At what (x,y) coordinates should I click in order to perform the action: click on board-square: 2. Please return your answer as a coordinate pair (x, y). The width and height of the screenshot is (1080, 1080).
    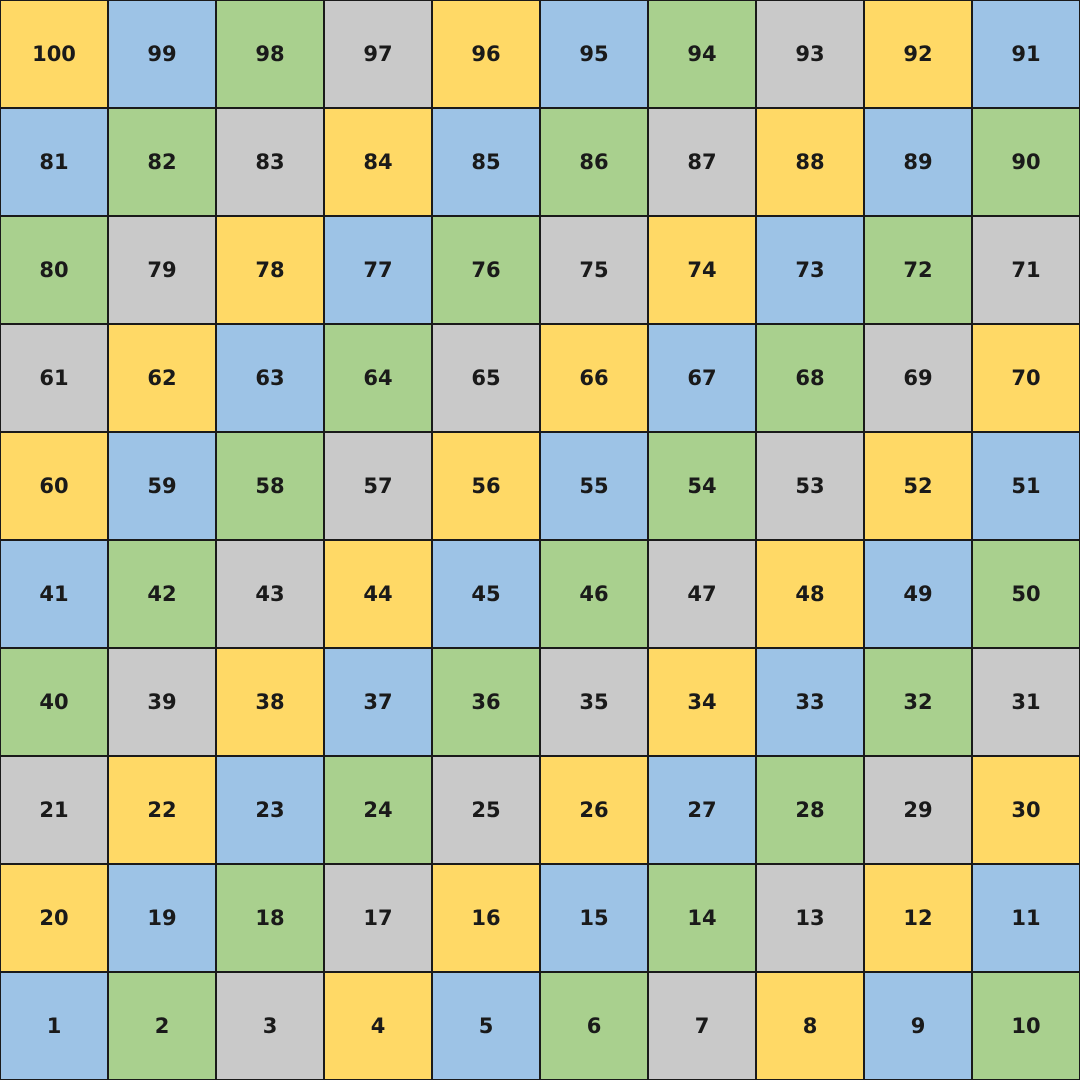
    Looking at the image, I should click on (162, 1026).